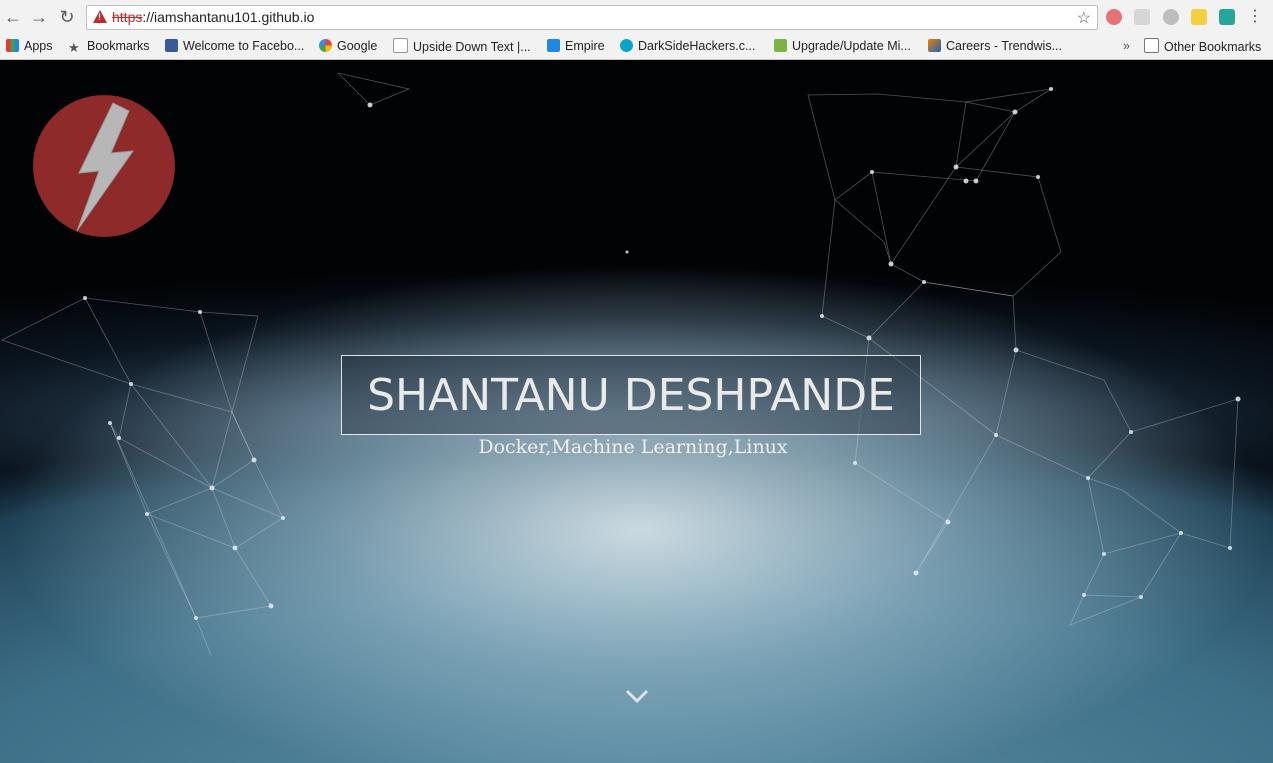  What do you see at coordinates (348, 46) in the screenshot?
I see `bookmark-item: Google` at bounding box center [348, 46].